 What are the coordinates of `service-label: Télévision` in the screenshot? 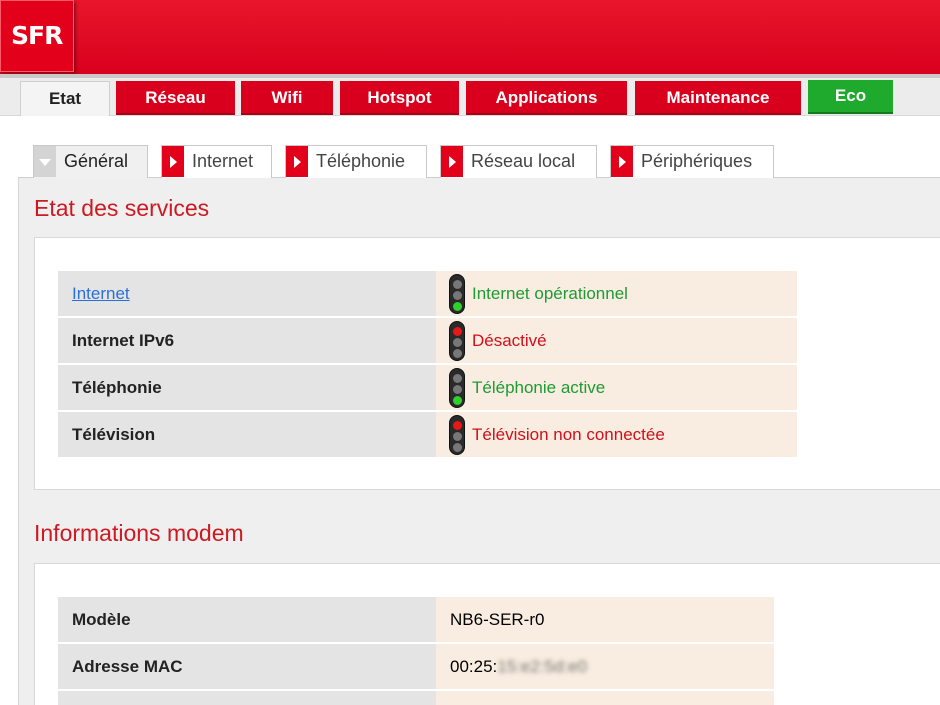 It's located at (247, 434).